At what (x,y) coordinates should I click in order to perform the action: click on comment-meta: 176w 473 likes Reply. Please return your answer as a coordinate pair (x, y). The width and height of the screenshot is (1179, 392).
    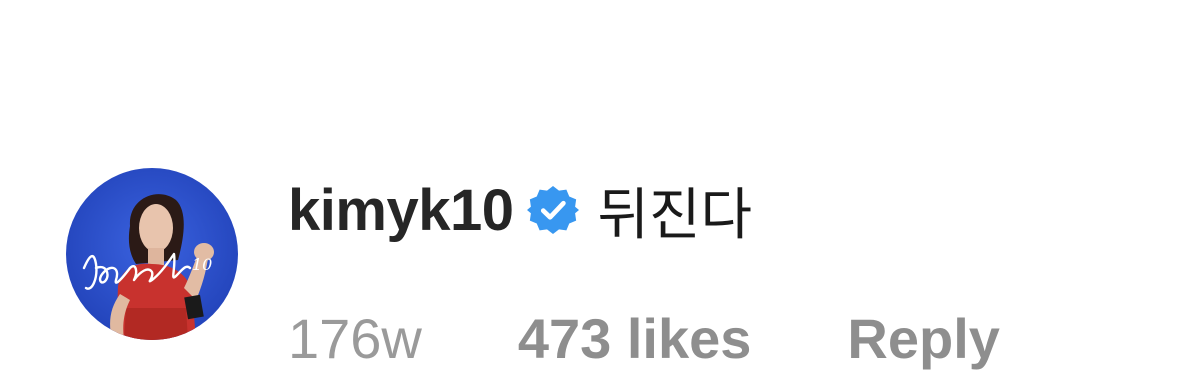
    Looking at the image, I should click on (644, 338).